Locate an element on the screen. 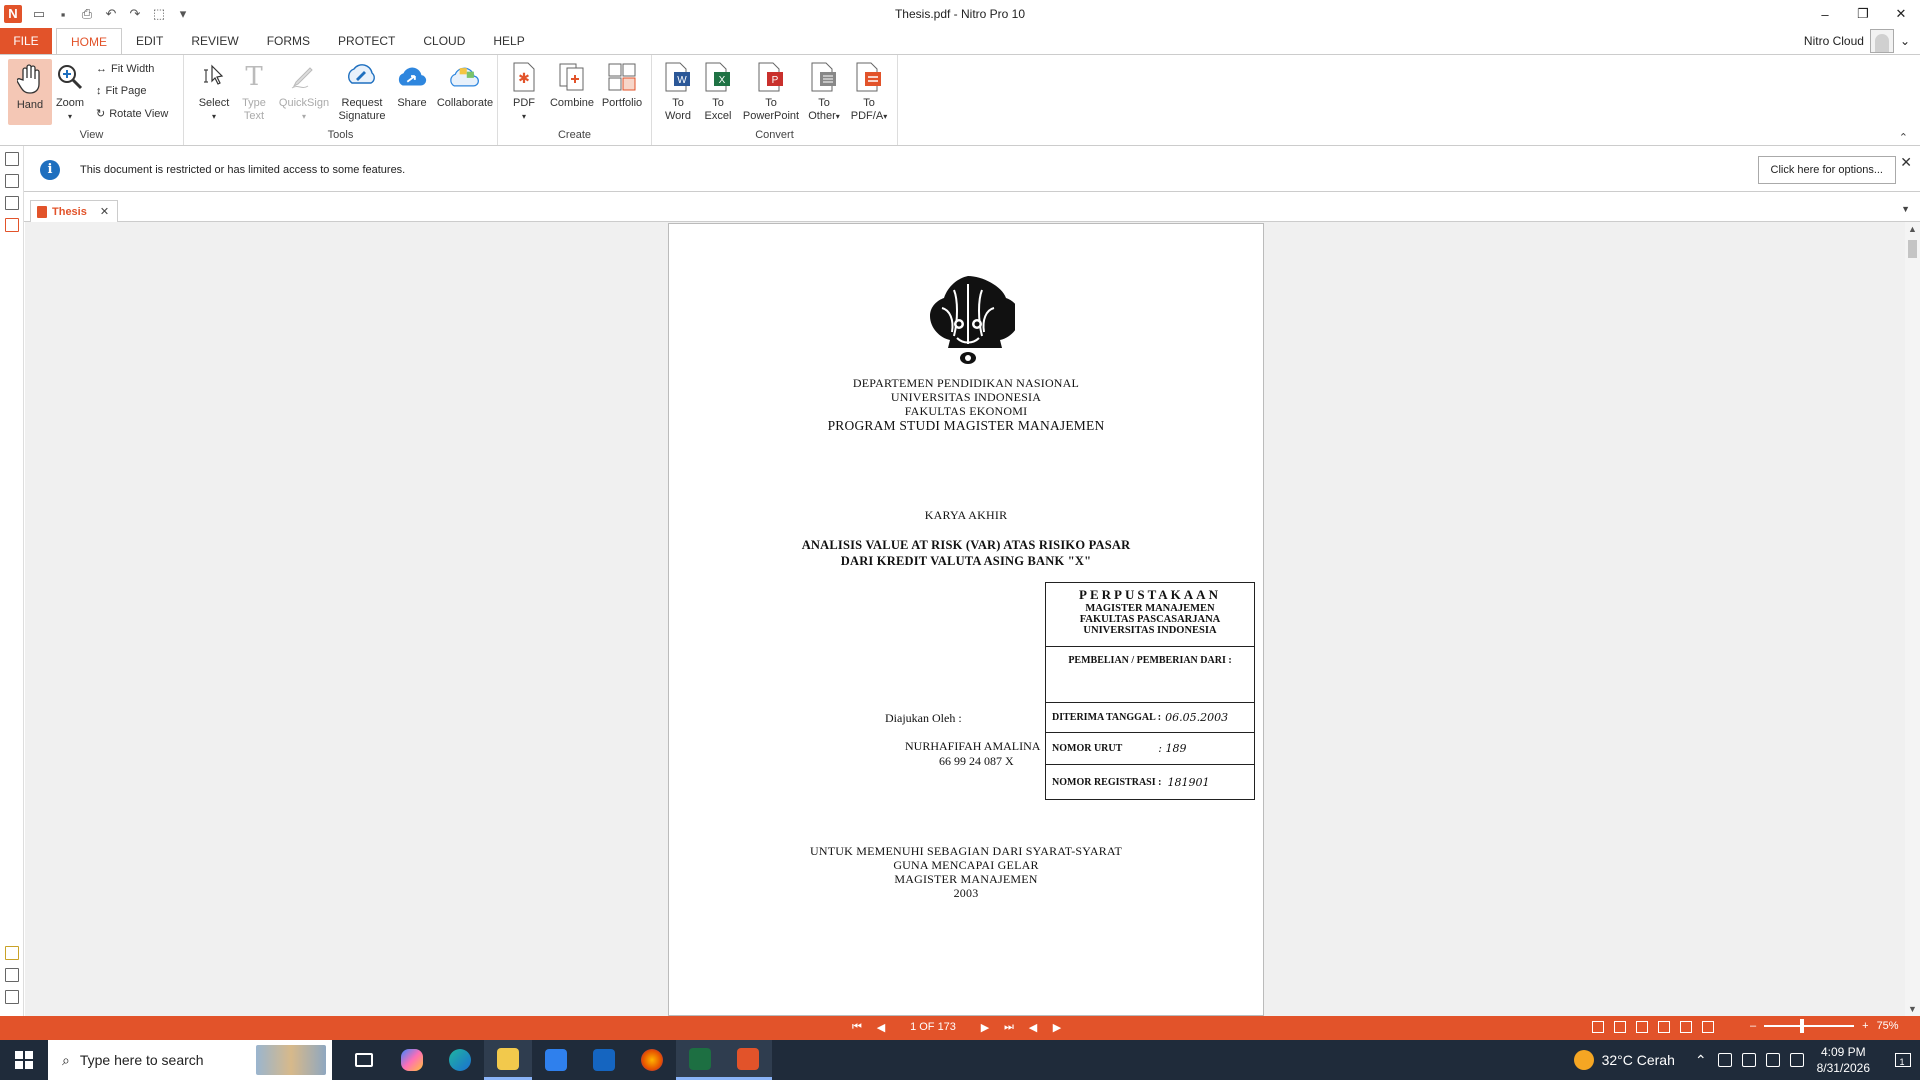 This screenshot has height=1080, width=1920. status-bar: ⏮ ◀ 1 OF 173 ▶ ⏭ ◀ ▶ – + 75% is located at coordinates (960, 1028).